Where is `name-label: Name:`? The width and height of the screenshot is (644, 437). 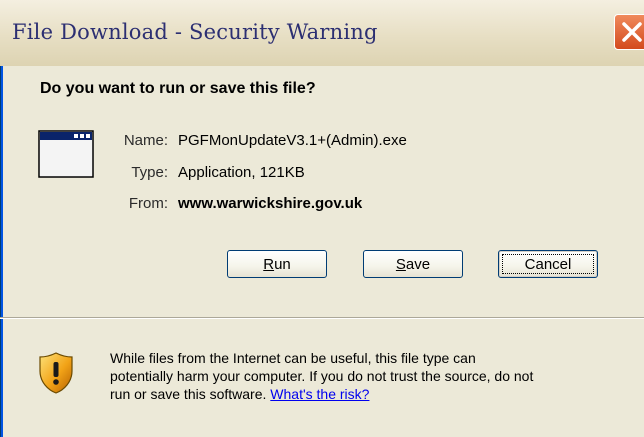 name-label: Name: is located at coordinates (145, 140).